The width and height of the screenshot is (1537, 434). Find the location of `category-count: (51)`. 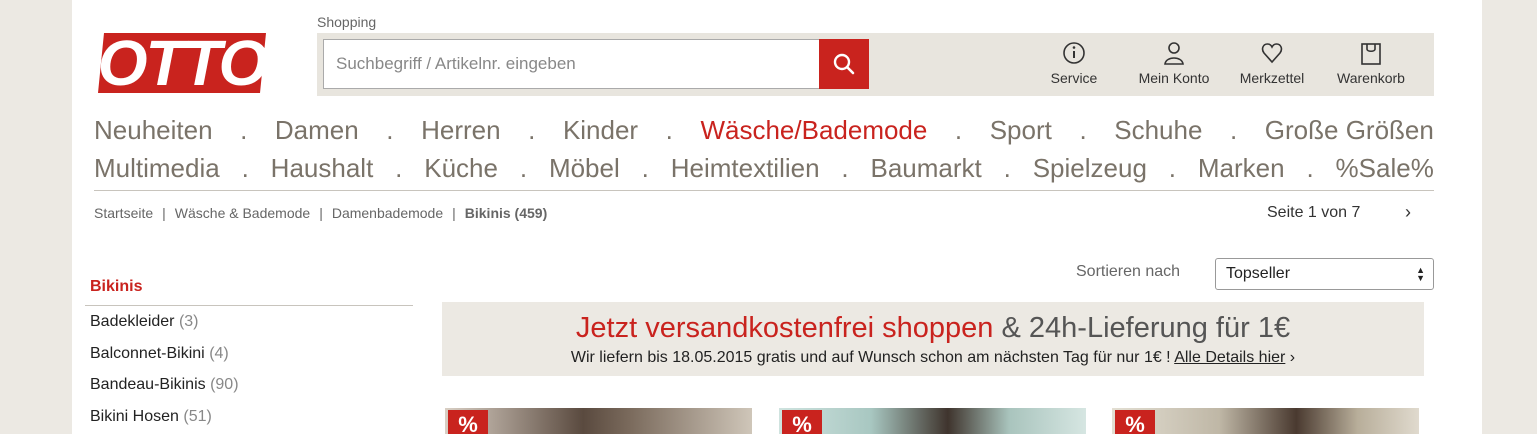

category-count: (51) is located at coordinates (197, 416).